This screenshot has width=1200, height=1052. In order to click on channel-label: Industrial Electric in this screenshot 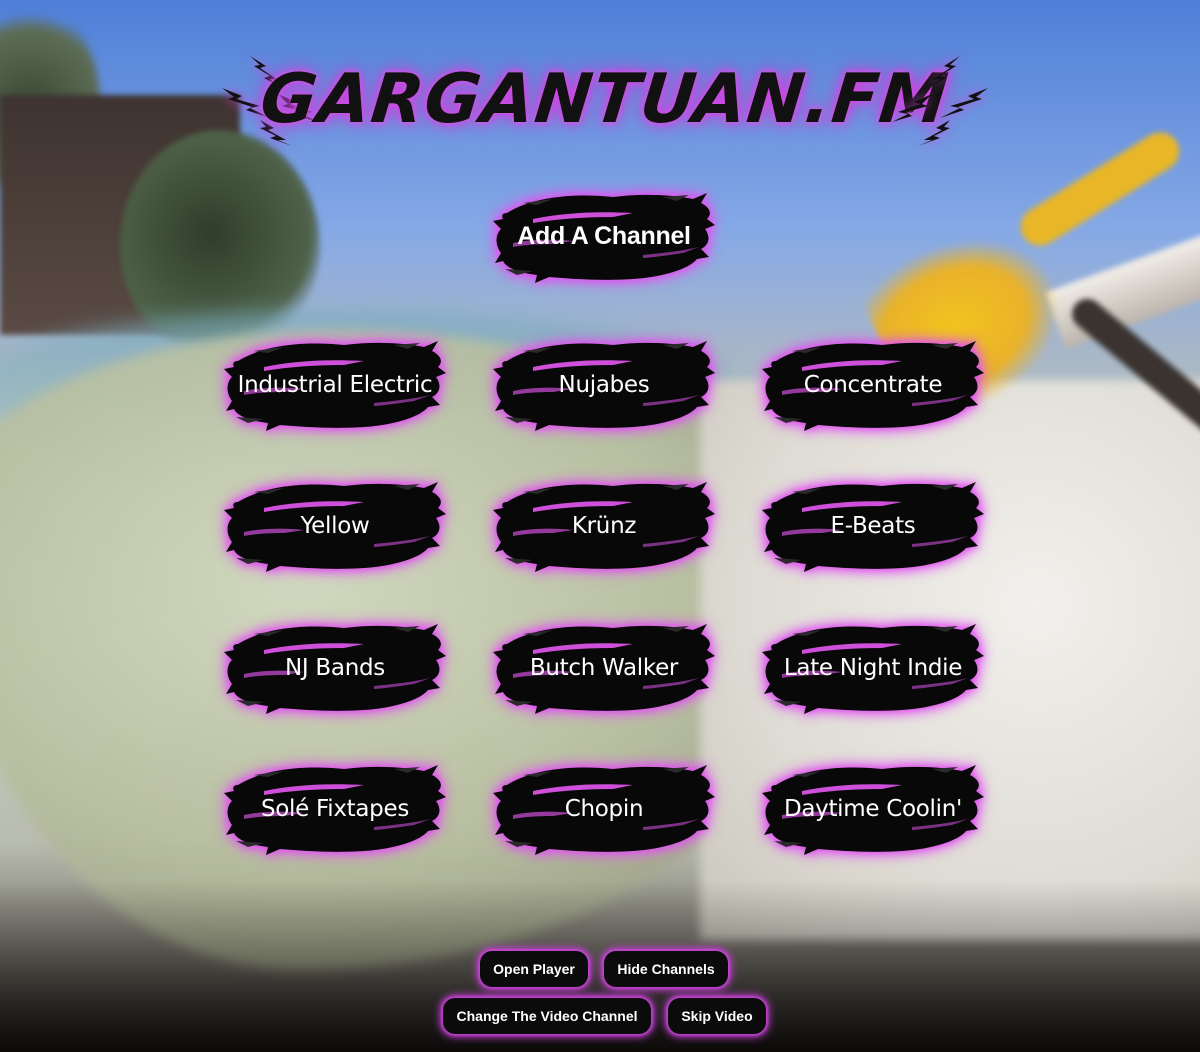, I will do `click(335, 384)`.